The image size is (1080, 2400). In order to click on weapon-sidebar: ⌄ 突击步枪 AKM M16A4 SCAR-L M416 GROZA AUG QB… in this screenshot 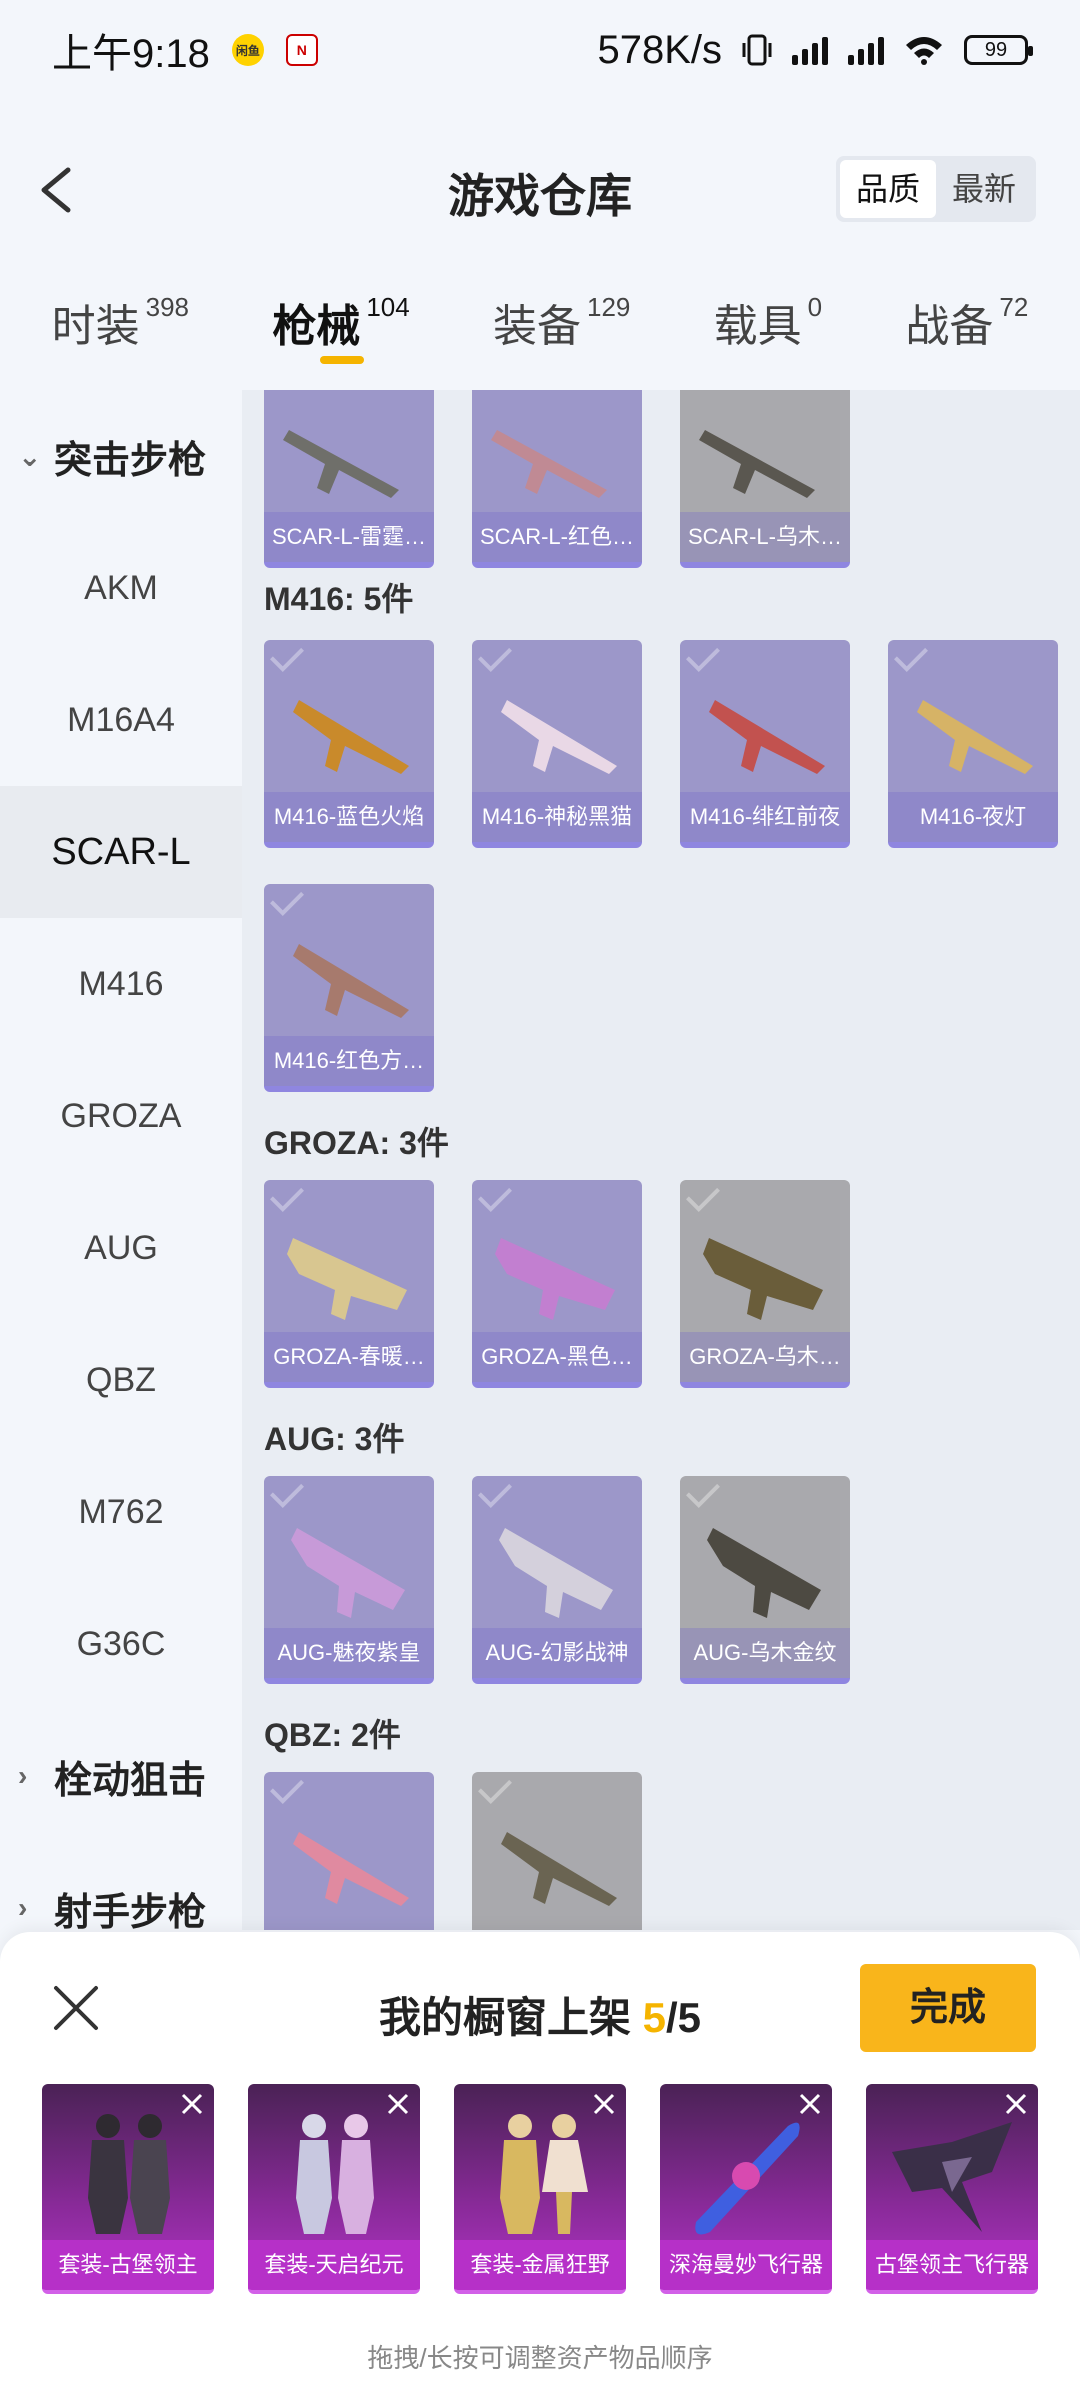, I will do `click(121, 1160)`.